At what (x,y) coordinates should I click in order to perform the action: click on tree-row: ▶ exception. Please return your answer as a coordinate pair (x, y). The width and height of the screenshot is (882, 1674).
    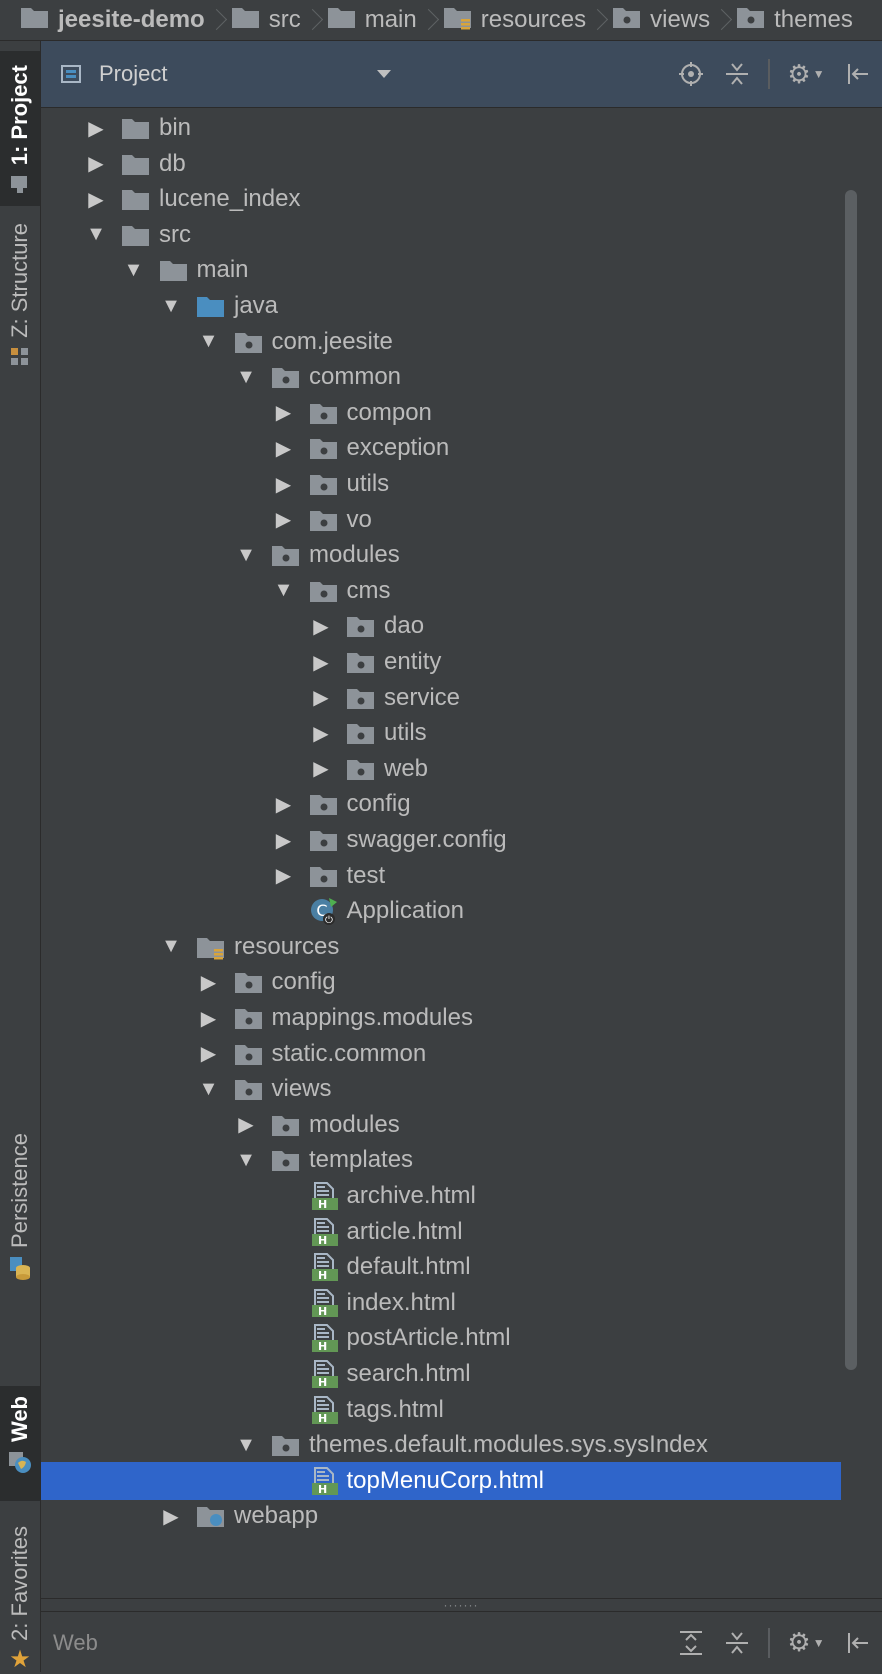
    Looking at the image, I should click on (441, 448).